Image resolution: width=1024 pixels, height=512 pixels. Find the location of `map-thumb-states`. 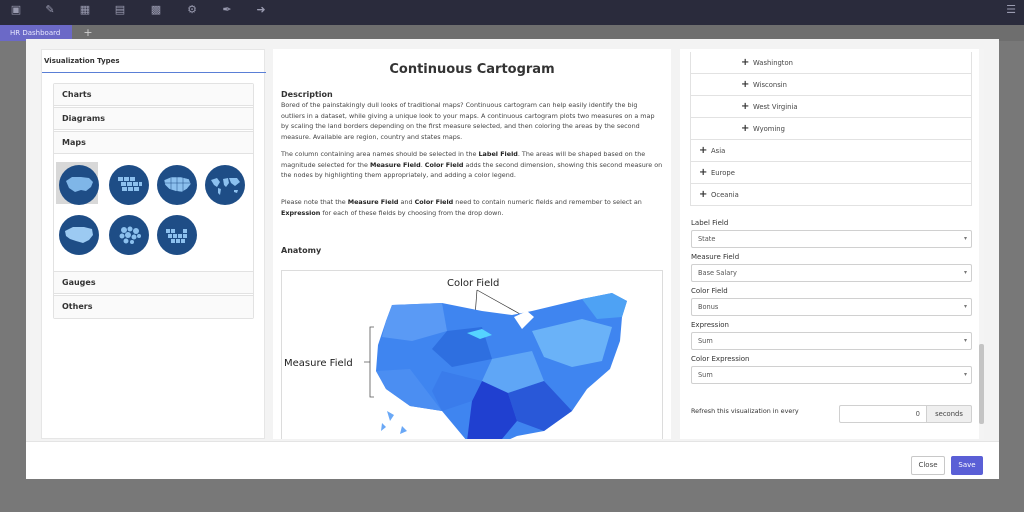

map-thumb-states is located at coordinates (175, 183).